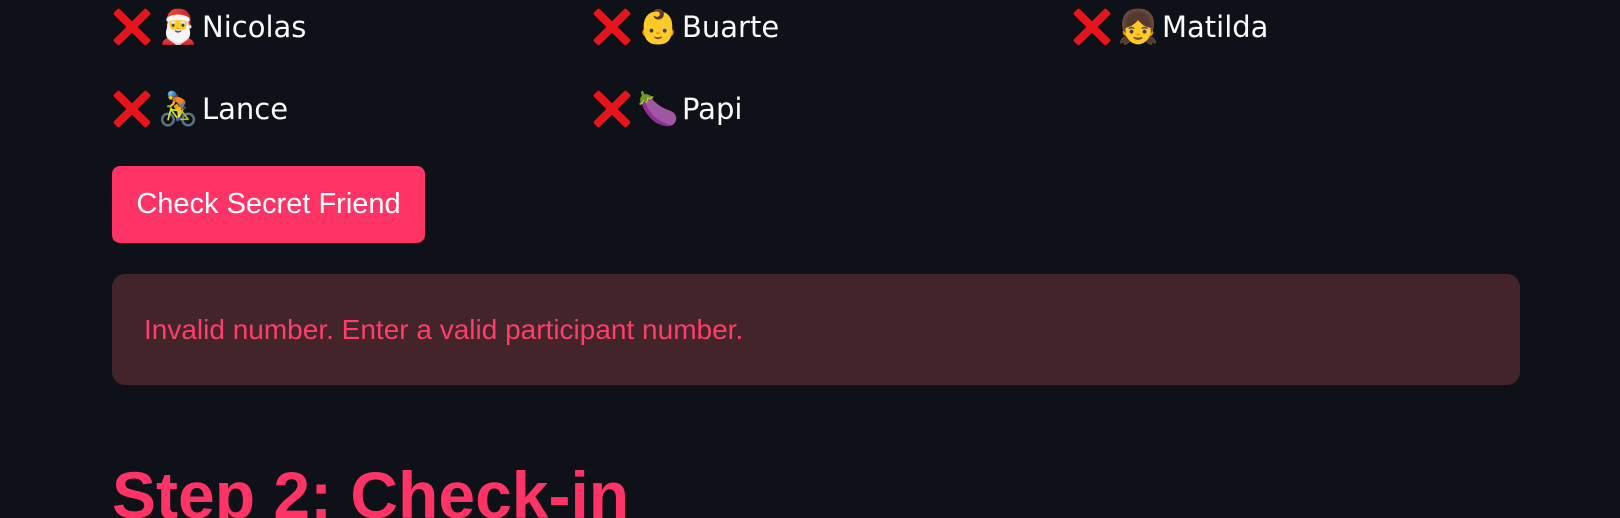  Describe the element at coordinates (658, 26) in the screenshot. I see `baby-emoji-icon: 👶` at that location.